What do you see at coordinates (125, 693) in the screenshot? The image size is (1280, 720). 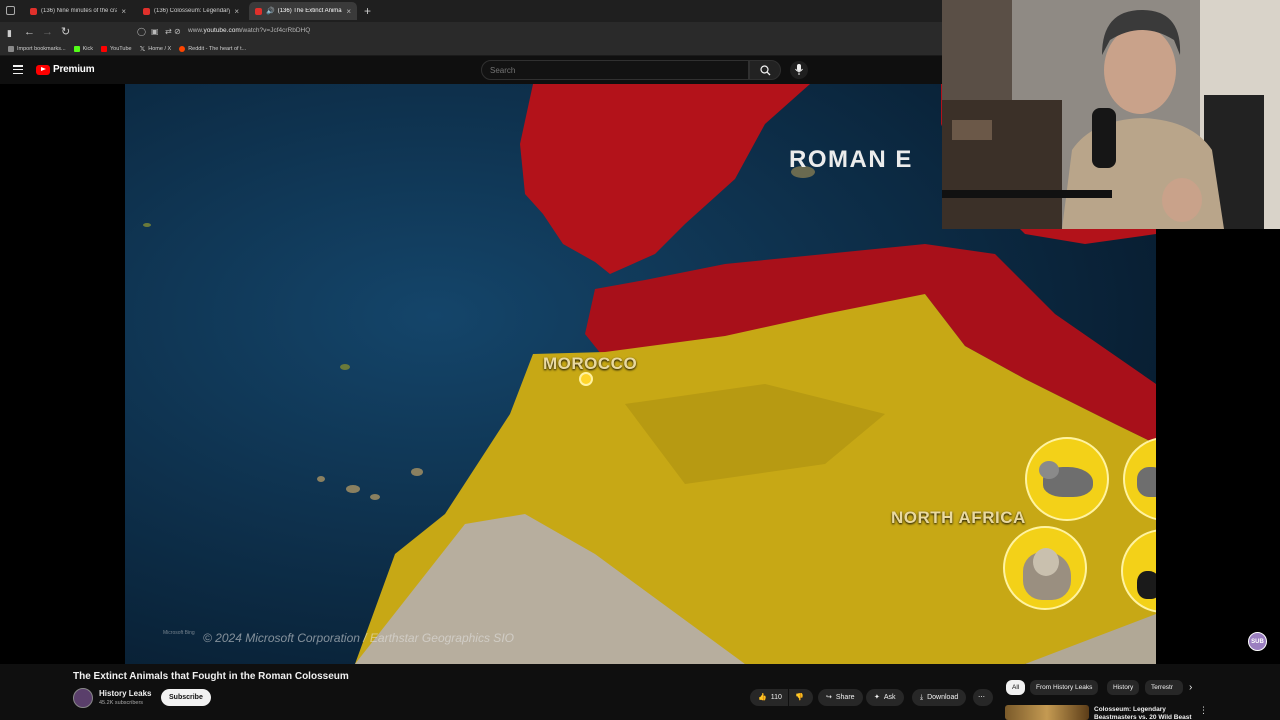 I see `channel-name: History Leaks` at bounding box center [125, 693].